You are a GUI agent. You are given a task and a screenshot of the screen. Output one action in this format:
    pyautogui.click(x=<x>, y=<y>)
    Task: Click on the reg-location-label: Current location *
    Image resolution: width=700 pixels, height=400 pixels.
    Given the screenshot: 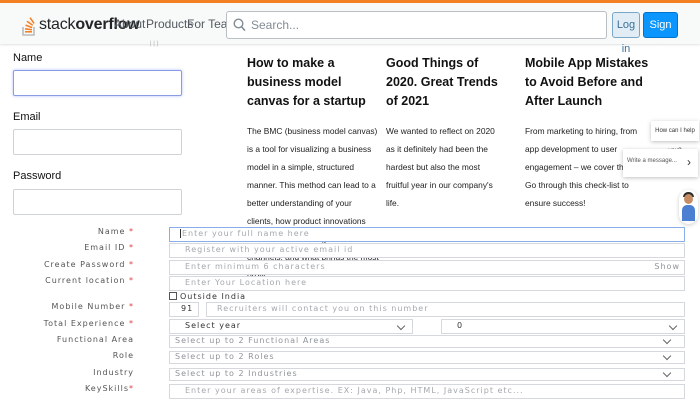 What is the action you would take?
    pyautogui.click(x=89, y=280)
    